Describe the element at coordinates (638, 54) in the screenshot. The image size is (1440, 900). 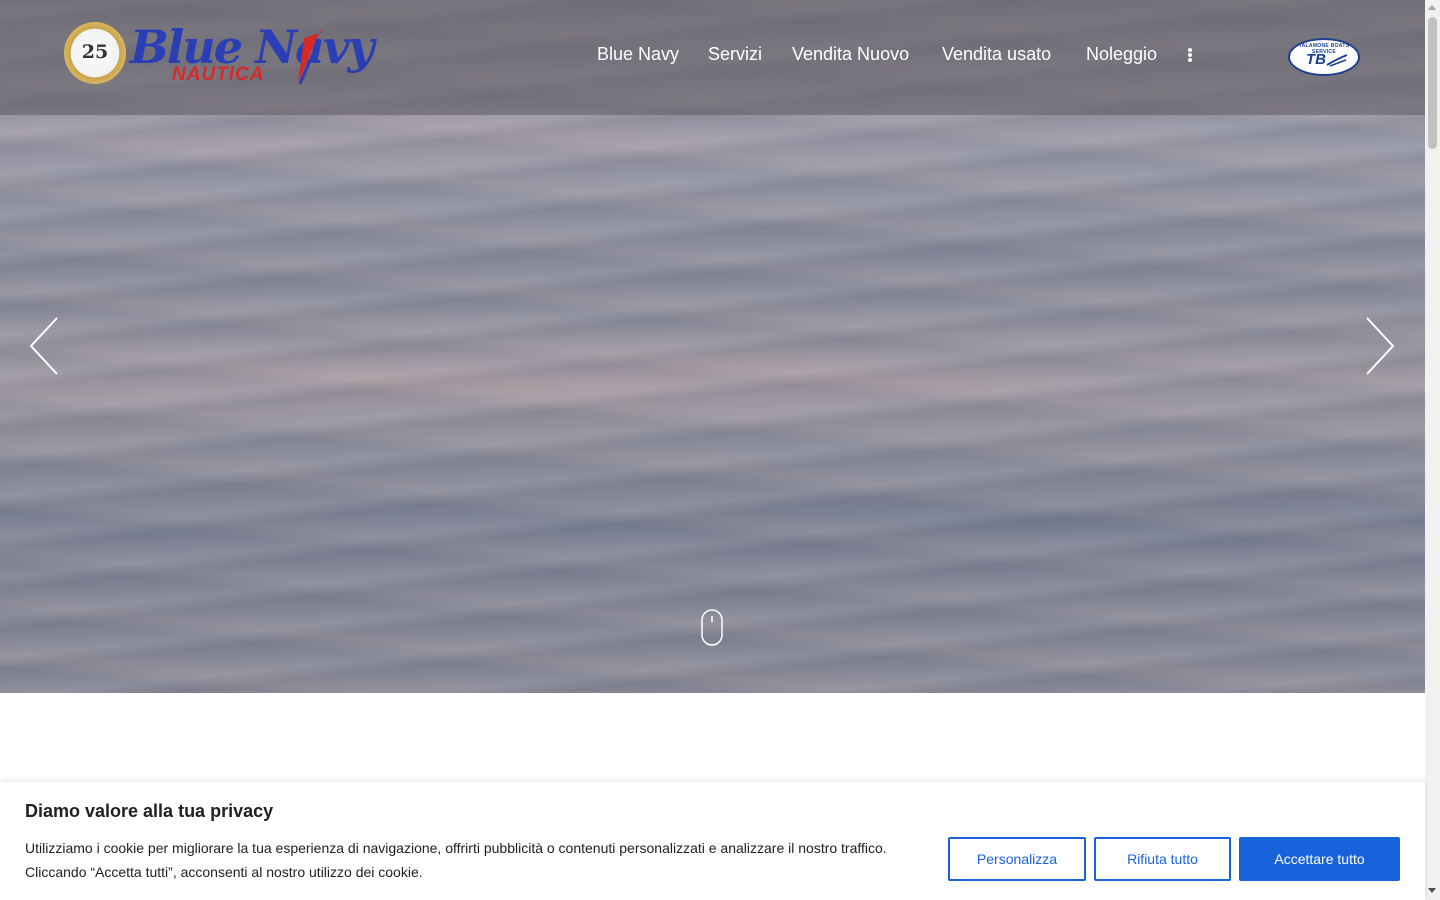
I see `nav-item-blue-navy: Blue Navy` at that location.